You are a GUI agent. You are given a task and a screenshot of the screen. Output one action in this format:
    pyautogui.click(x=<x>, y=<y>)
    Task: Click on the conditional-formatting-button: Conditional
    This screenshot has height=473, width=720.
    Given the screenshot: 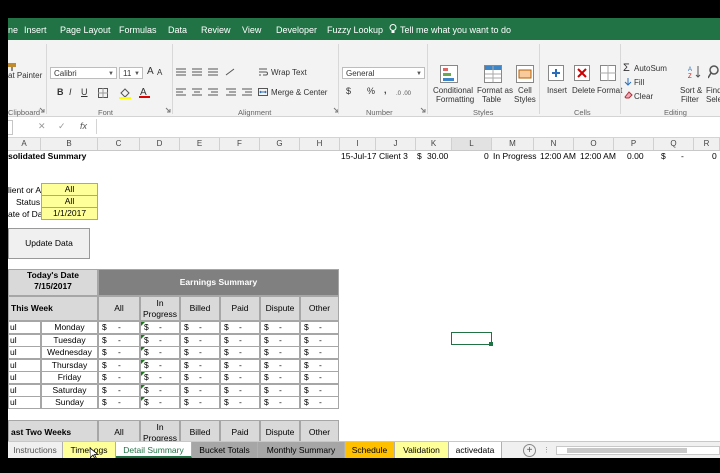 What is the action you would take?
    pyautogui.click(x=453, y=90)
    